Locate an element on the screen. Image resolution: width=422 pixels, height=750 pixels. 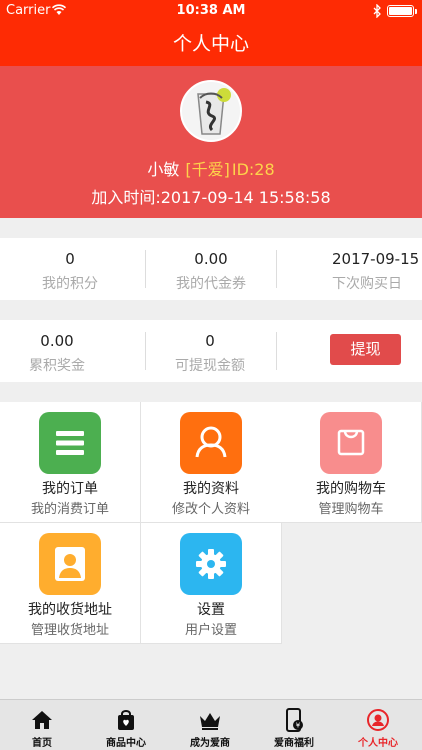
menu-my-profile: 我的资料 修改个人资料 is located at coordinates (211, 462).